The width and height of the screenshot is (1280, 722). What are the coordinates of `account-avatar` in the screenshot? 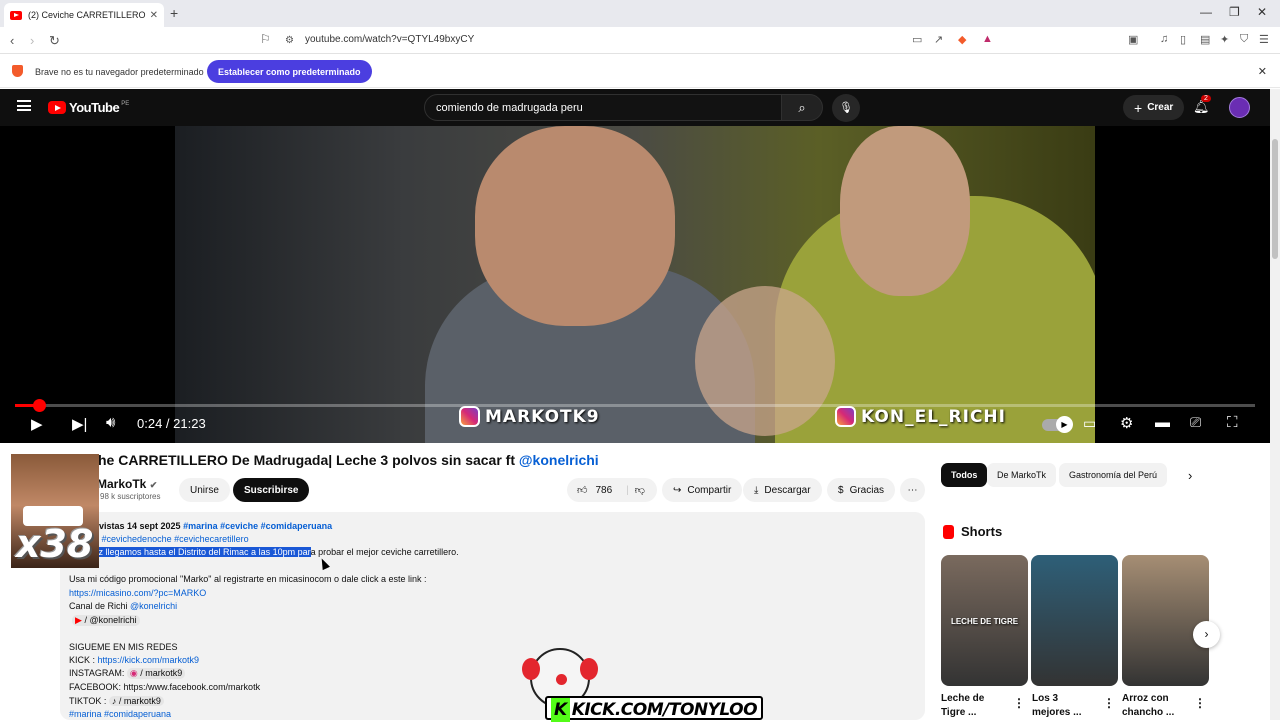 It's located at (1239, 107).